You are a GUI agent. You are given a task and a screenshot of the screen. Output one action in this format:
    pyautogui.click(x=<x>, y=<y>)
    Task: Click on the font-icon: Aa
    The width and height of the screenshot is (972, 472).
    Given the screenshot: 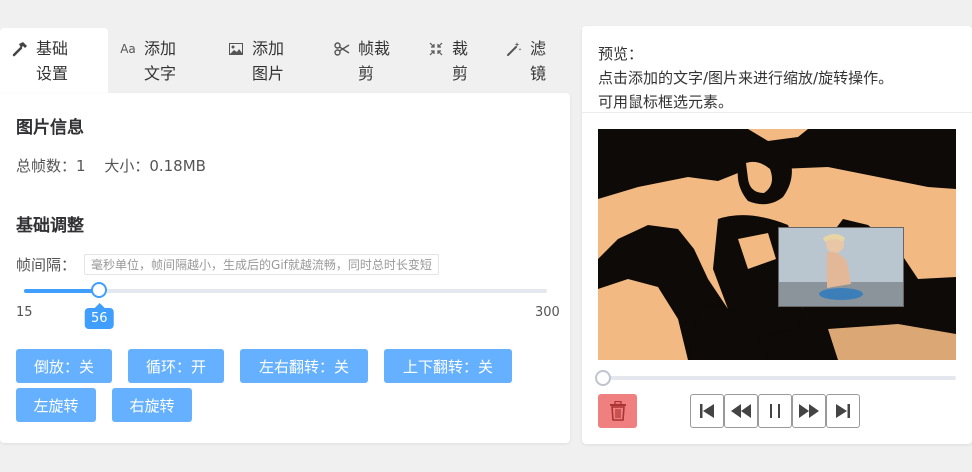 What is the action you would take?
    pyautogui.click(x=128, y=48)
    